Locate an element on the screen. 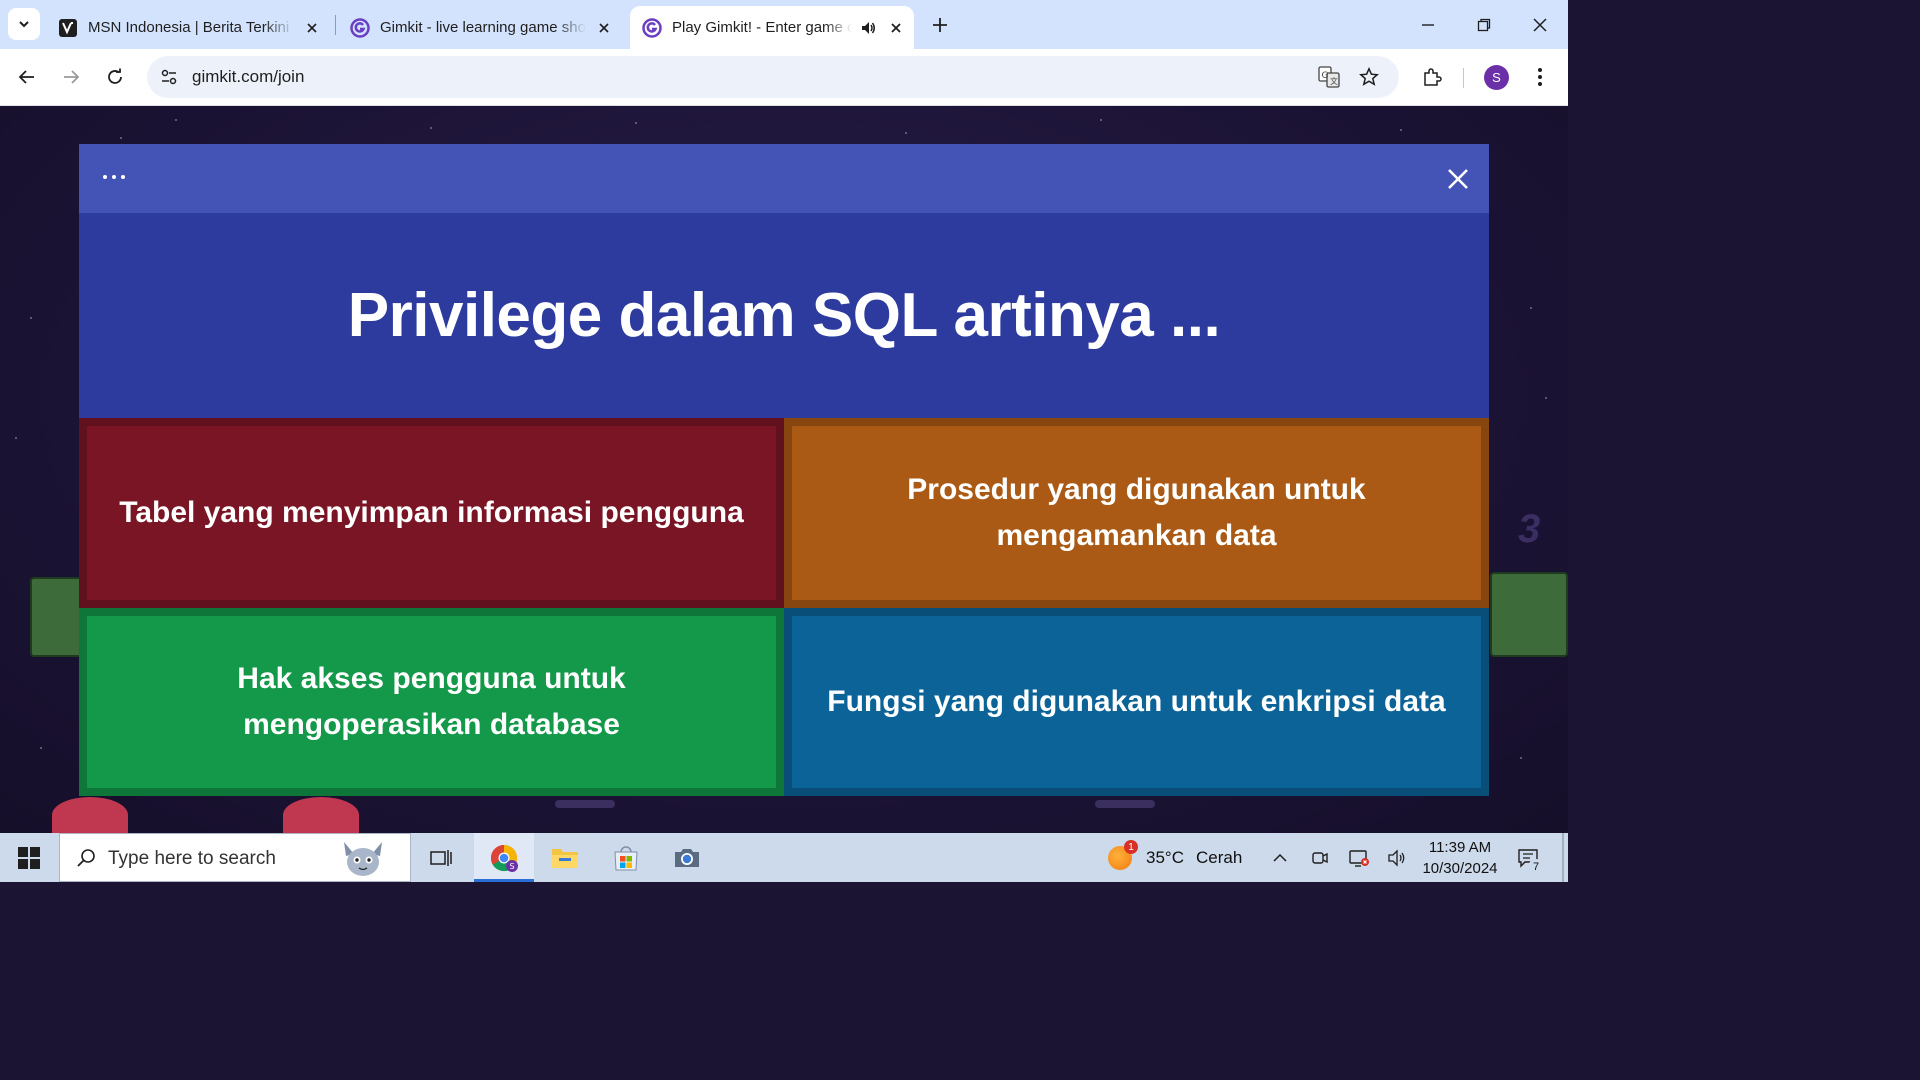  weather-badge: 1 is located at coordinates (1131, 847).